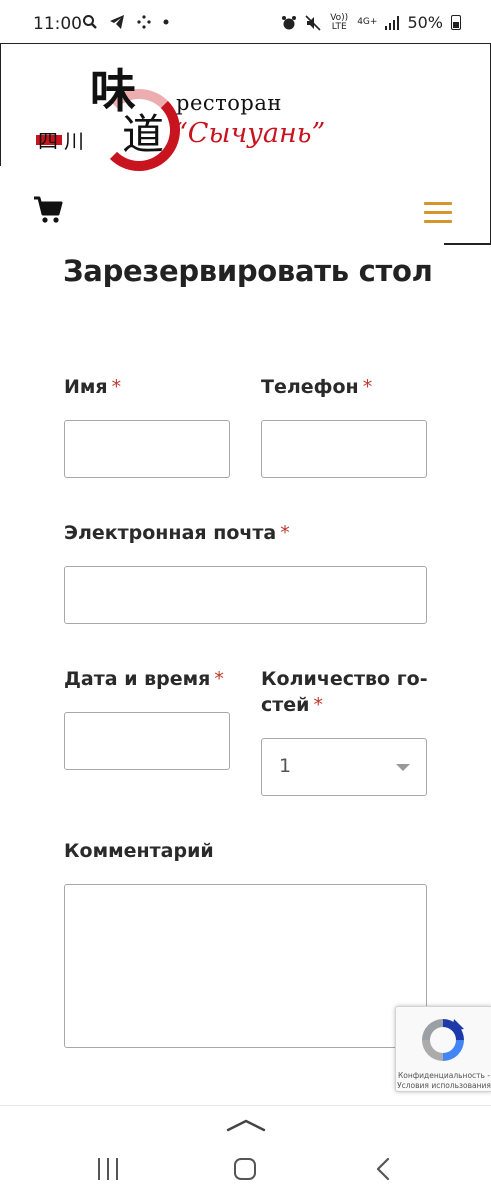 This screenshot has height=1201, width=491. I want to click on battery-percent: 50%, so click(425, 22).